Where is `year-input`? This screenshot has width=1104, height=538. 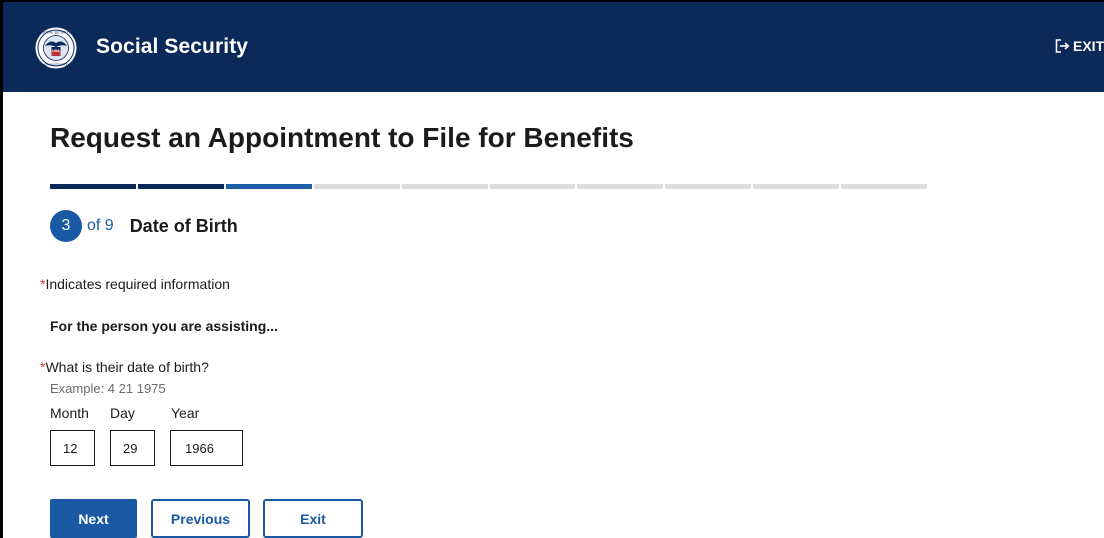 year-input is located at coordinates (206, 448).